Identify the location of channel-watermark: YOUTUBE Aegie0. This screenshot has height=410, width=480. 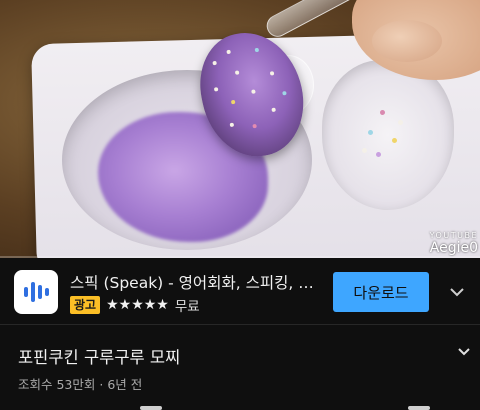
(454, 243).